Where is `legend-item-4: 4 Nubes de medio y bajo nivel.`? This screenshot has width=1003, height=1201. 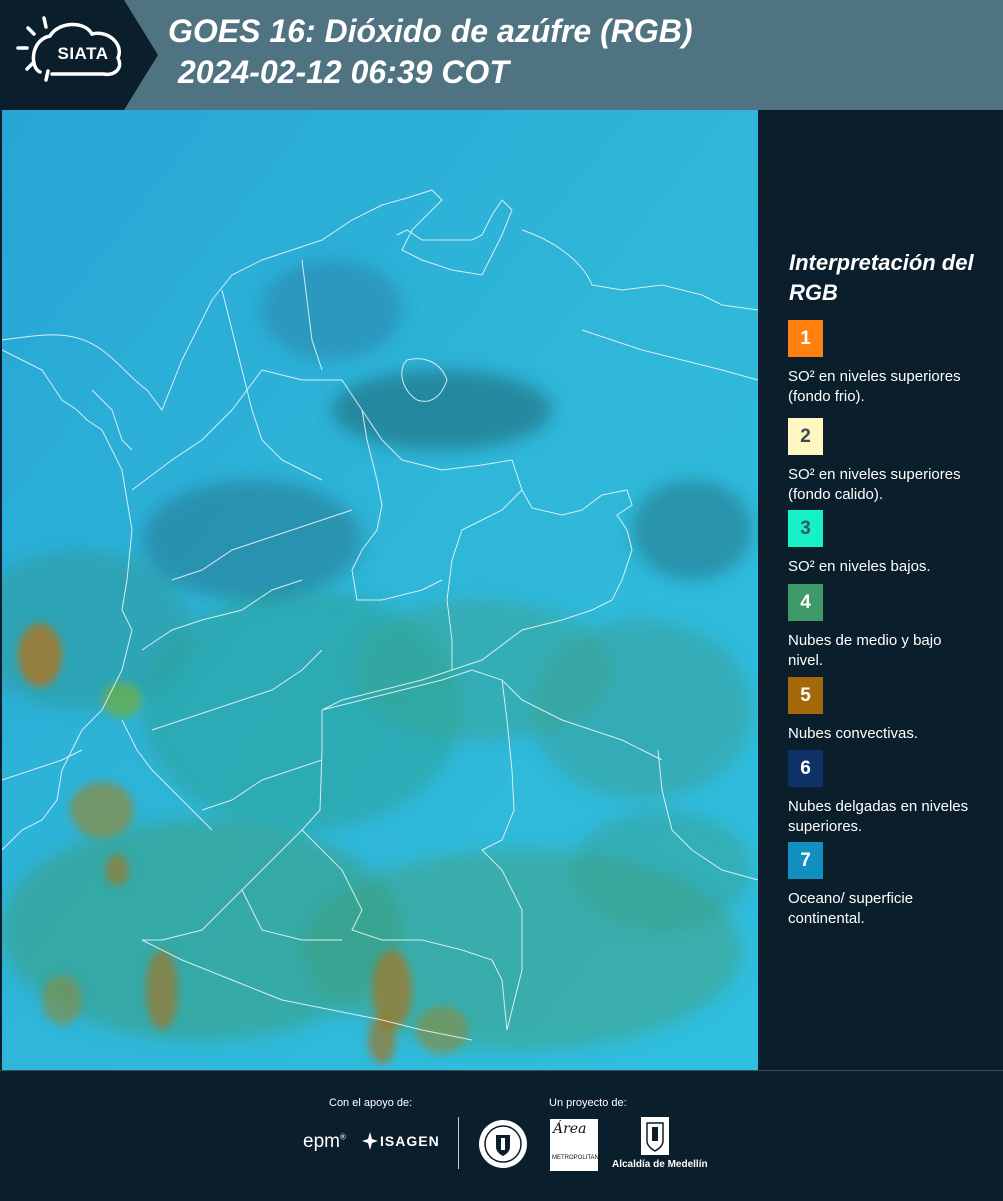
legend-item-4: 4 Nubes de medio y bajo nivel. is located at coordinates (888, 627).